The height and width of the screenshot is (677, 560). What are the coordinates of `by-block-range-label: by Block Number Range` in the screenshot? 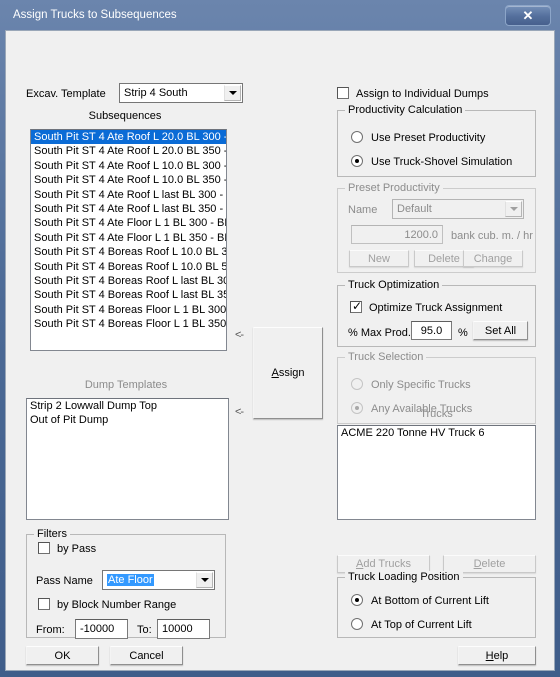 It's located at (117, 605).